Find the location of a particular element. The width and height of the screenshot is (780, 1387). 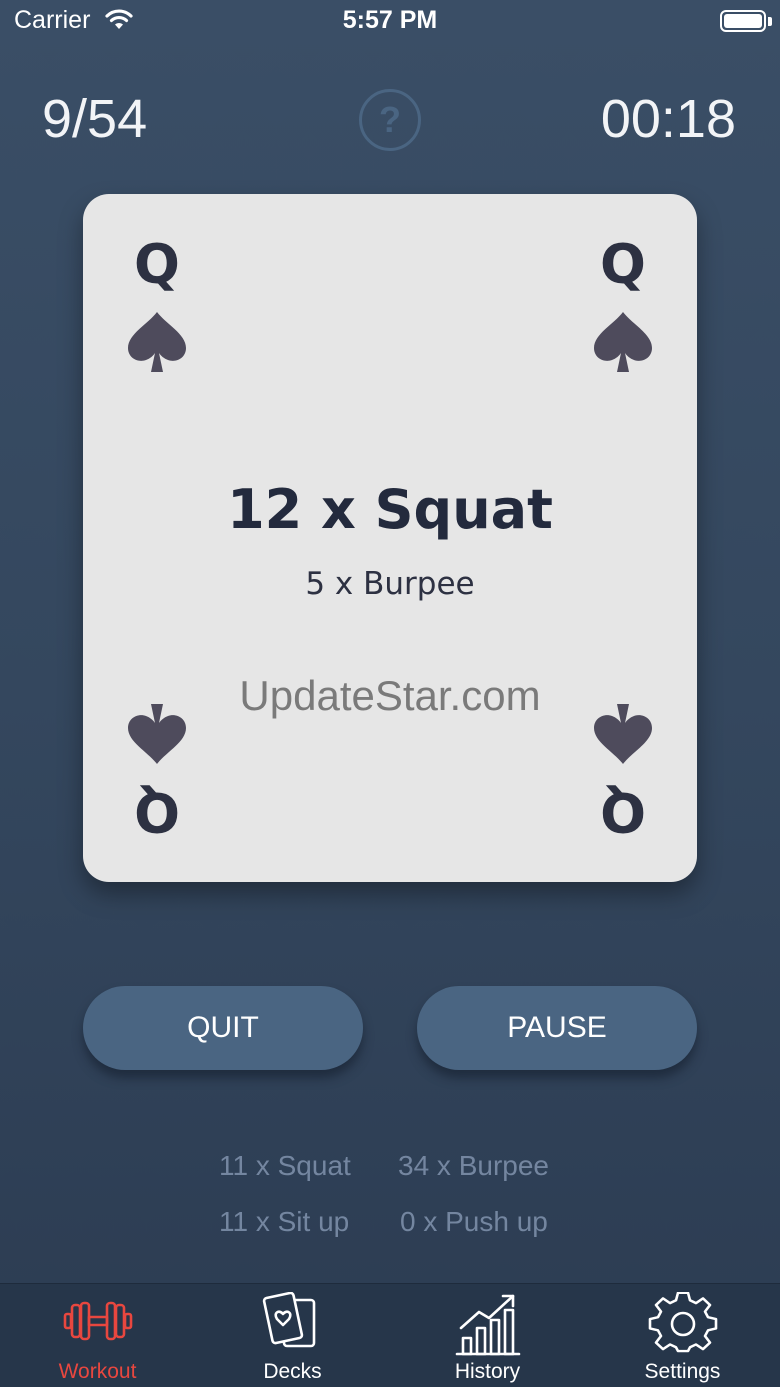

tab-settings: Settings is located at coordinates (682, 1335).